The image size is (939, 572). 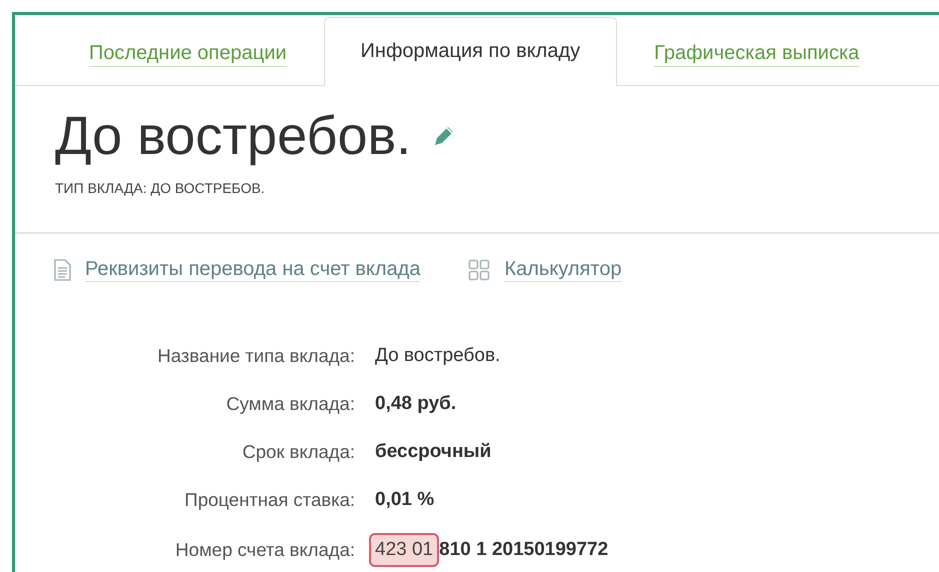 I want to click on deposit-type: ТИП ВКЛАДА: ДО ВОСТРЕБОВ., so click(x=160, y=188).